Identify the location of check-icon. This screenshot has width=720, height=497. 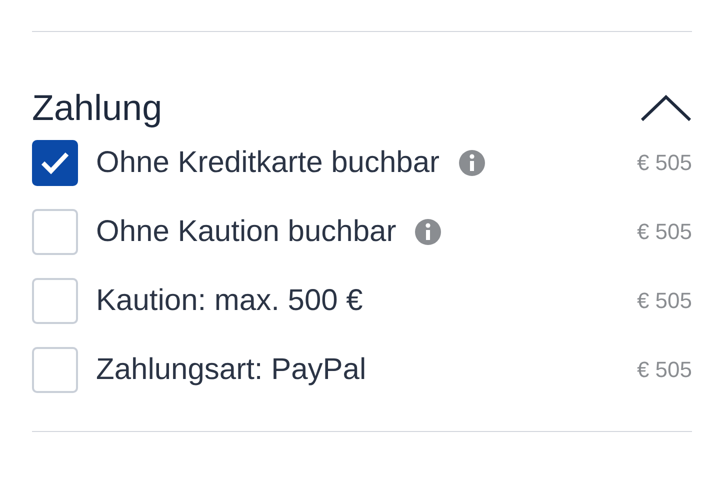
(55, 163).